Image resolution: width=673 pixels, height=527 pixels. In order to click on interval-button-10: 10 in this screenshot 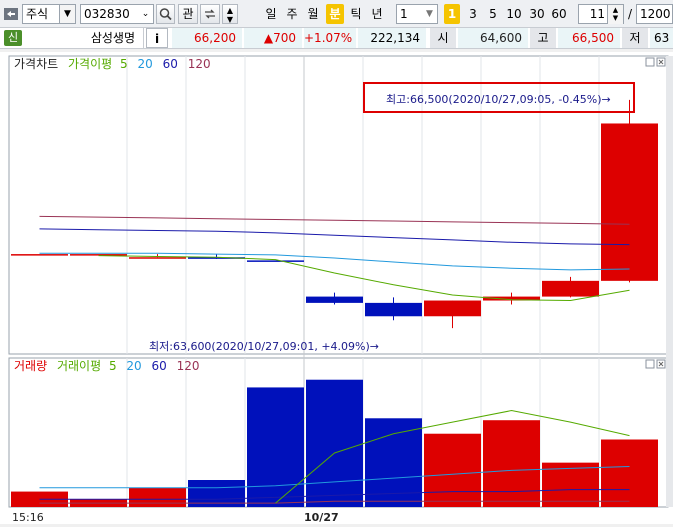, I will do `click(514, 14)`.